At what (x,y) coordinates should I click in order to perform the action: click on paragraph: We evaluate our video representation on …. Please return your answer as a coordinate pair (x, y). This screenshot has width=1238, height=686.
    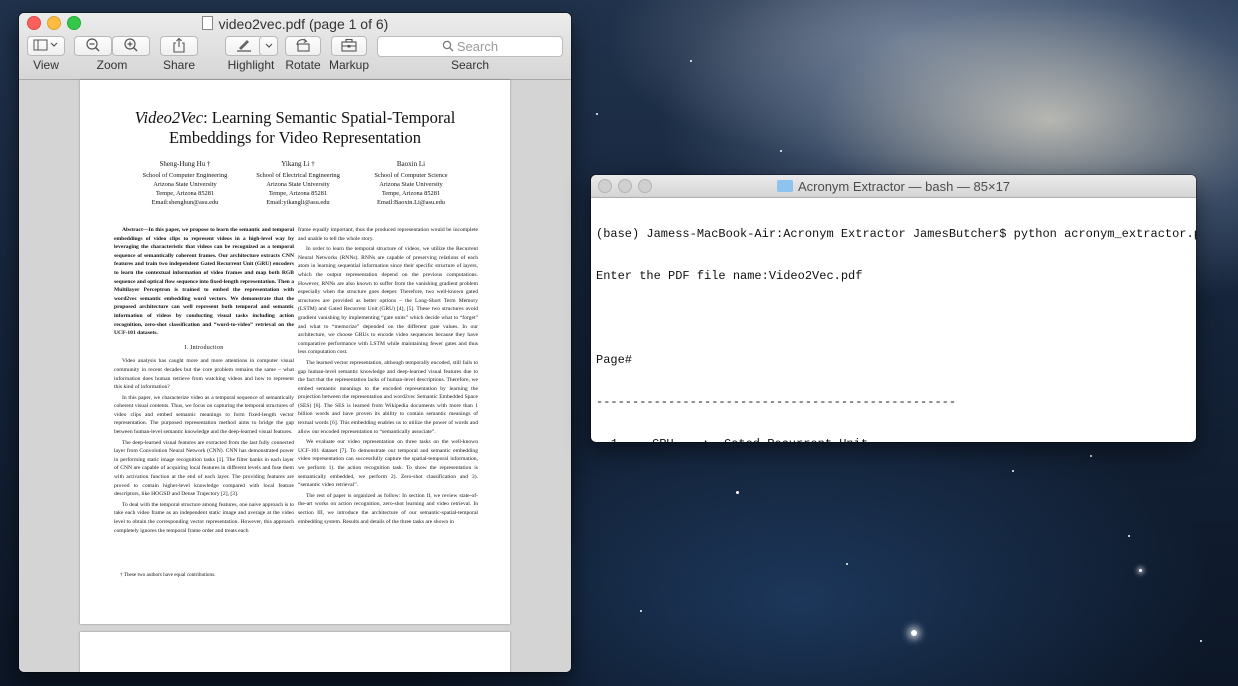
    Looking at the image, I should click on (388, 464).